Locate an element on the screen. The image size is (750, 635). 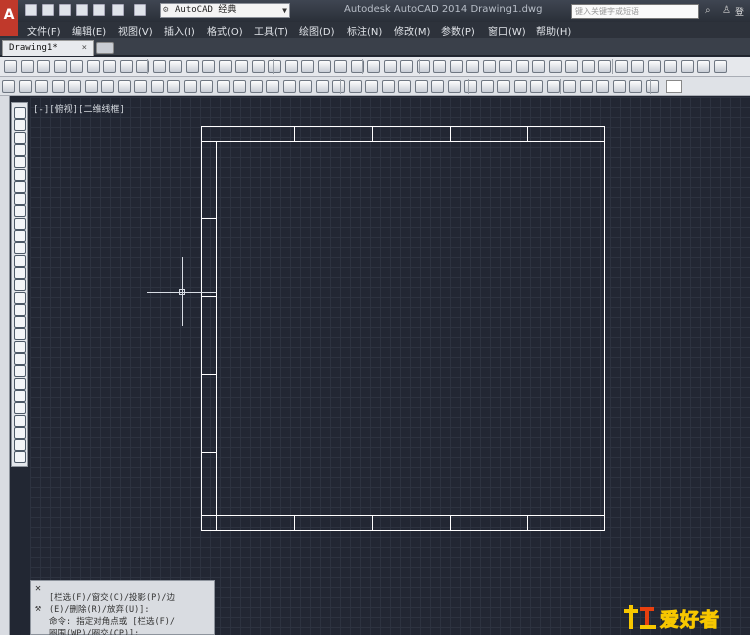
workspace-select: ⚙ AutoCAD 经典 ▼ is located at coordinates (225, 10).